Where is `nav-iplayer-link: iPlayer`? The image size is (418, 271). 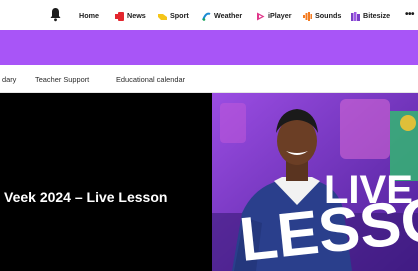 nav-iplayer-link: iPlayer is located at coordinates (274, 16).